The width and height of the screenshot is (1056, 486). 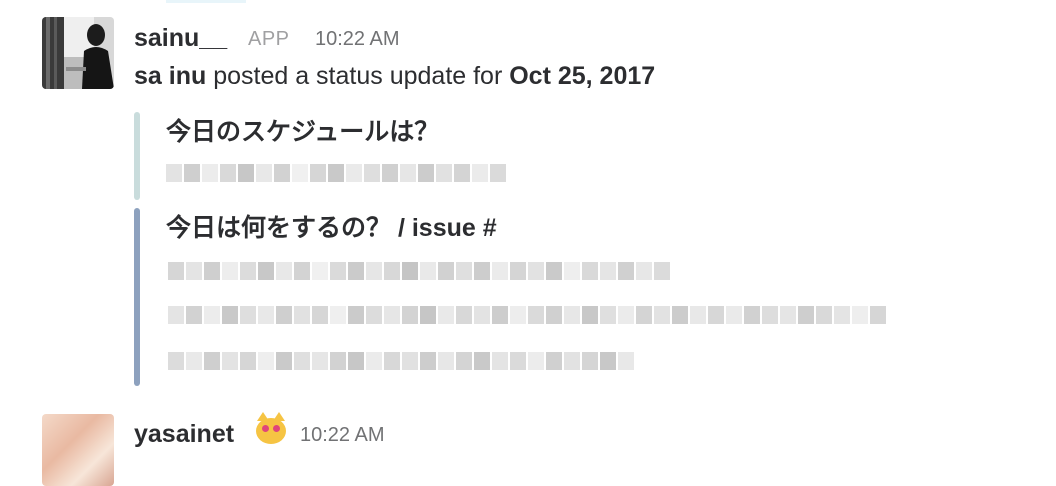 I want to click on heart-eyes-cat-icon, so click(x=271, y=428).